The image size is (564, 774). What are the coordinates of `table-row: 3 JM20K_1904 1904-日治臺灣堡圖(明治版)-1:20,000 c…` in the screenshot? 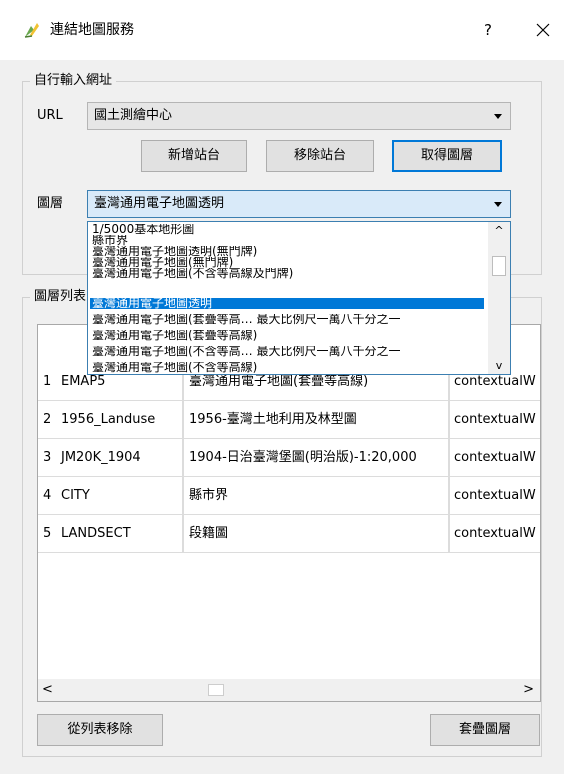 It's located at (289, 458).